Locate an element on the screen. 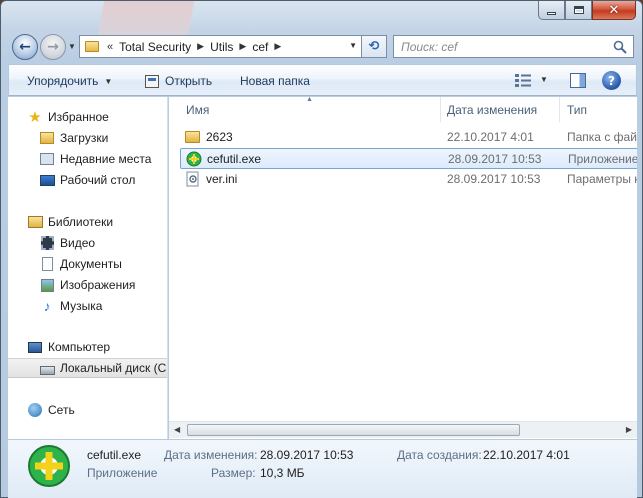 The height and width of the screenshot is (498, 643). nav-label: Локальный диск (C is located at coordinates (113, 368).